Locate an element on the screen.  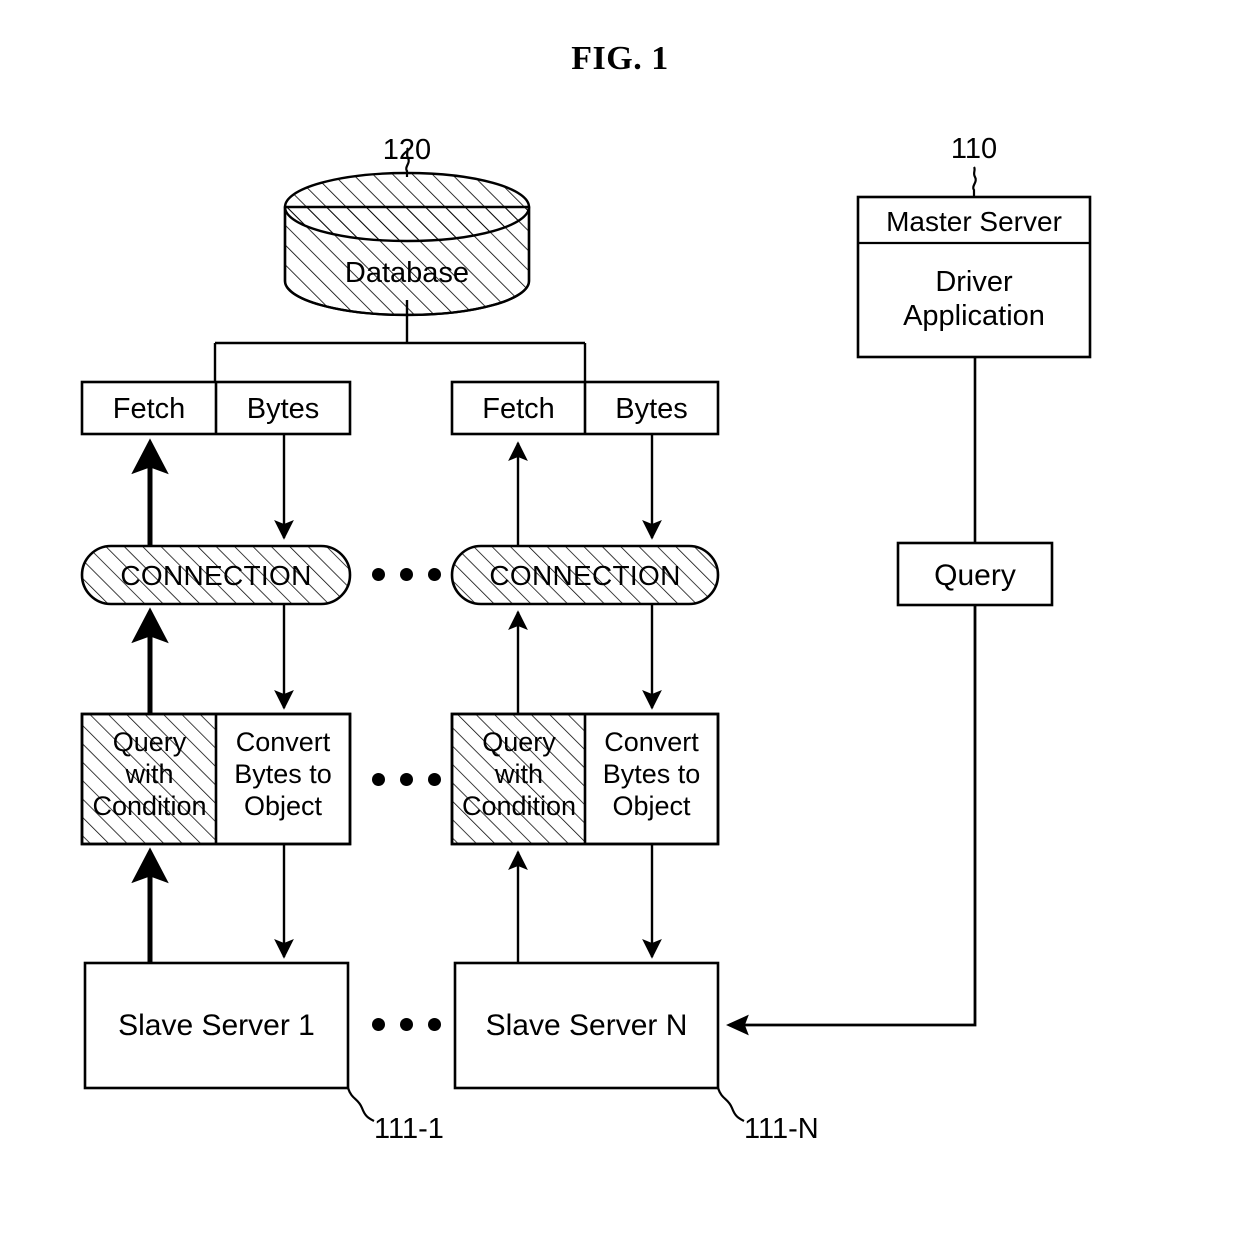
arrow-query-to-slave-n is located at coordinates (851, 820).